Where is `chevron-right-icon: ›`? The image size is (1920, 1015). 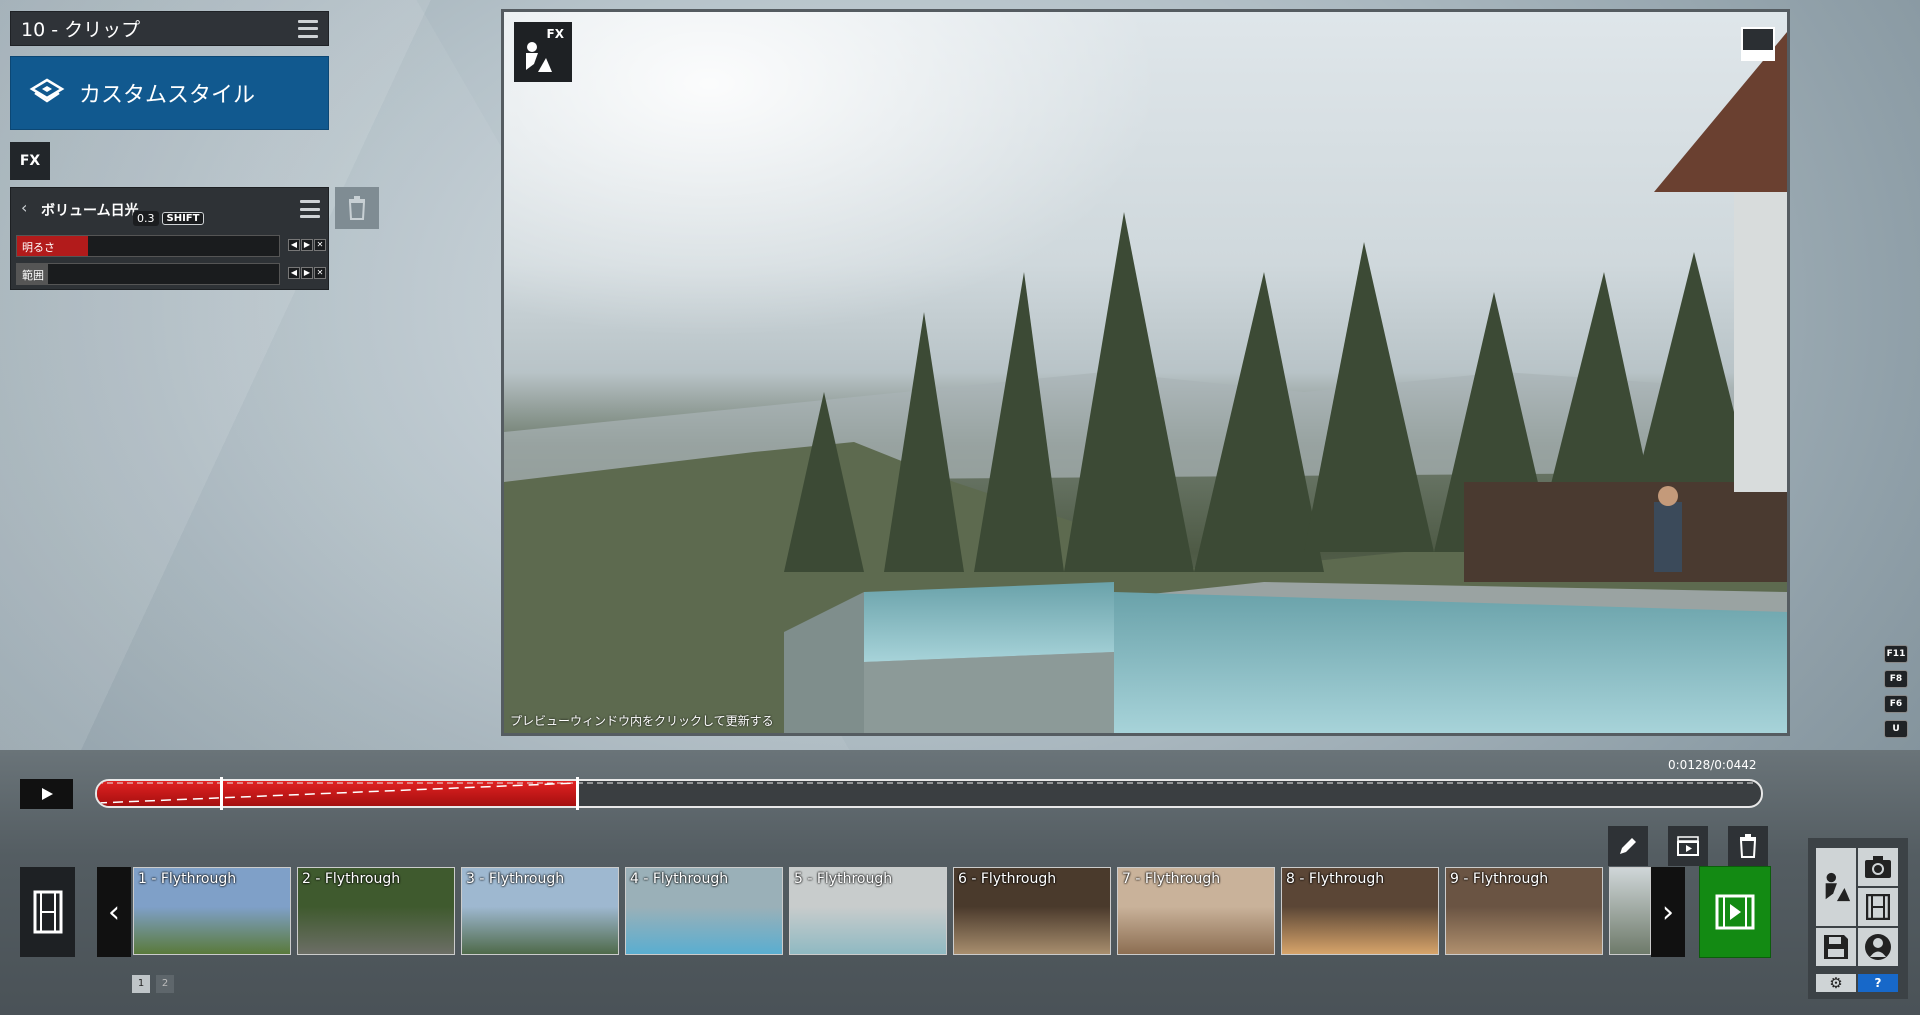
chevron-right-icon: › is located at coordinates (1668, 912).